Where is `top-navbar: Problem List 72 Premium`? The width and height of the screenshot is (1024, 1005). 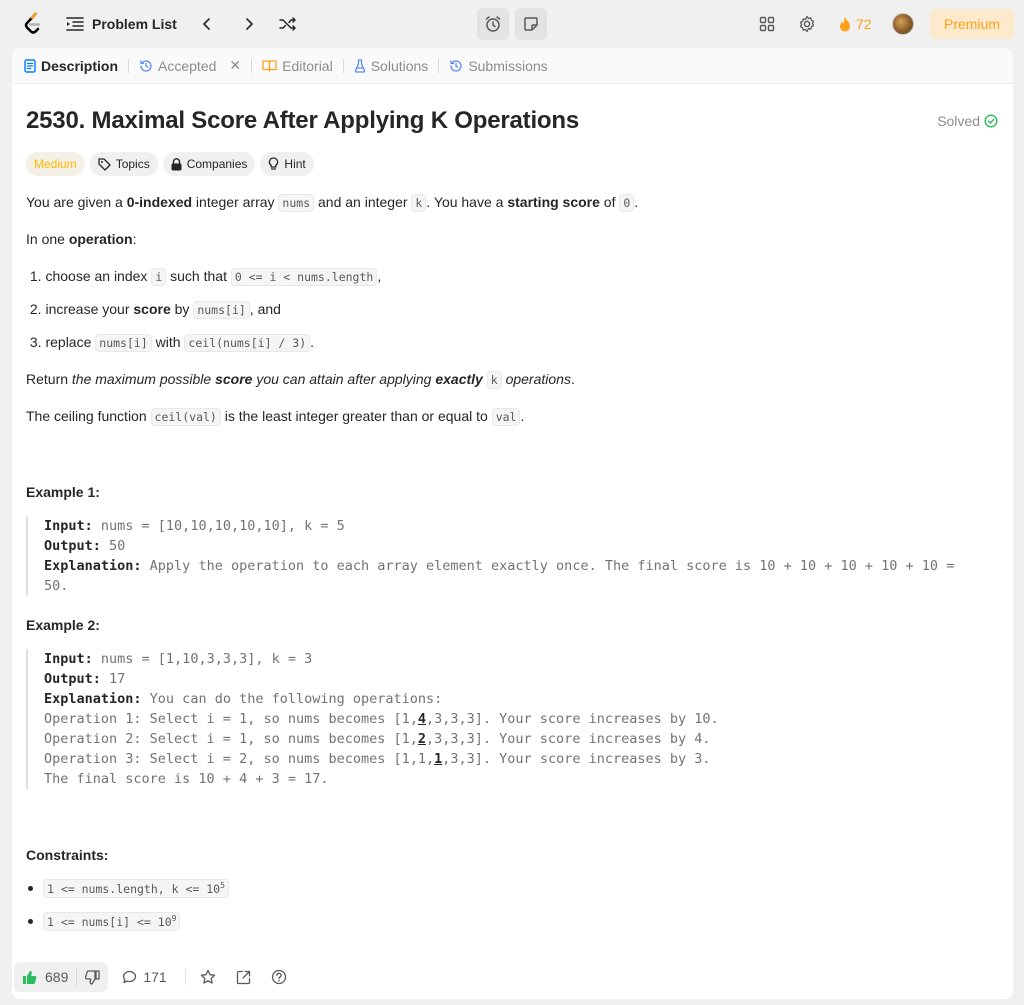
top-navbar: Problem List 72 Premium is located at coordinates (512, 24).